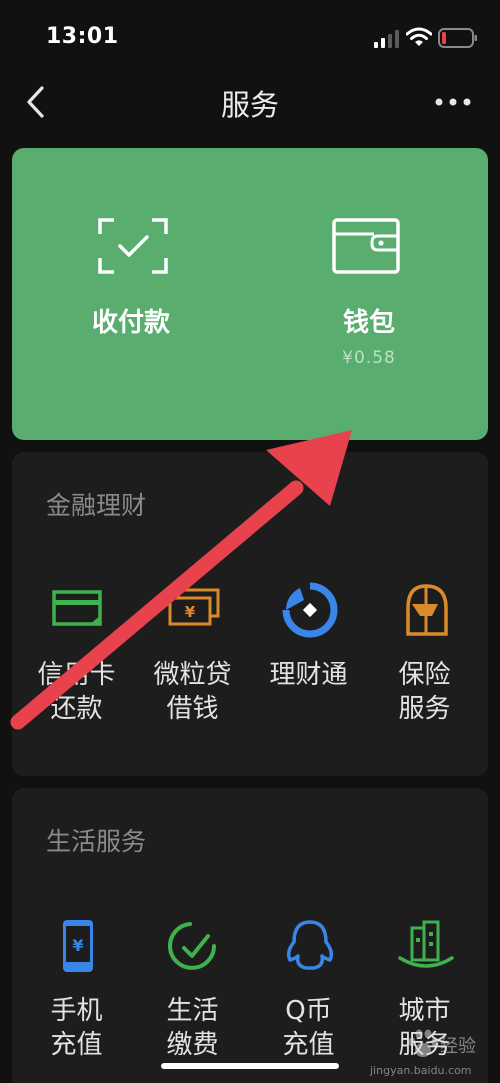 The image size is (500, 1083). What do you see at coordinates (310, 610) in the screenshot?
I see `wealth-icon` at bounding box center [310, 610].